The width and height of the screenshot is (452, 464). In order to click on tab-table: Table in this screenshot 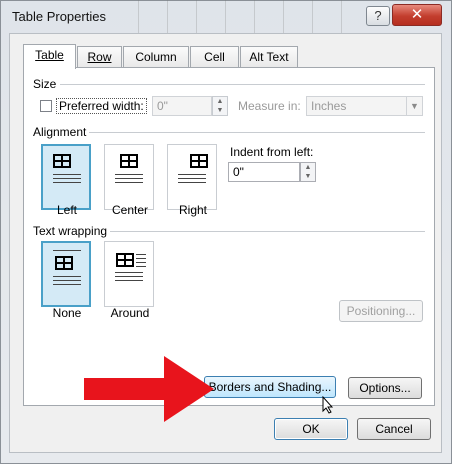, I will do `click(49, 56)`.